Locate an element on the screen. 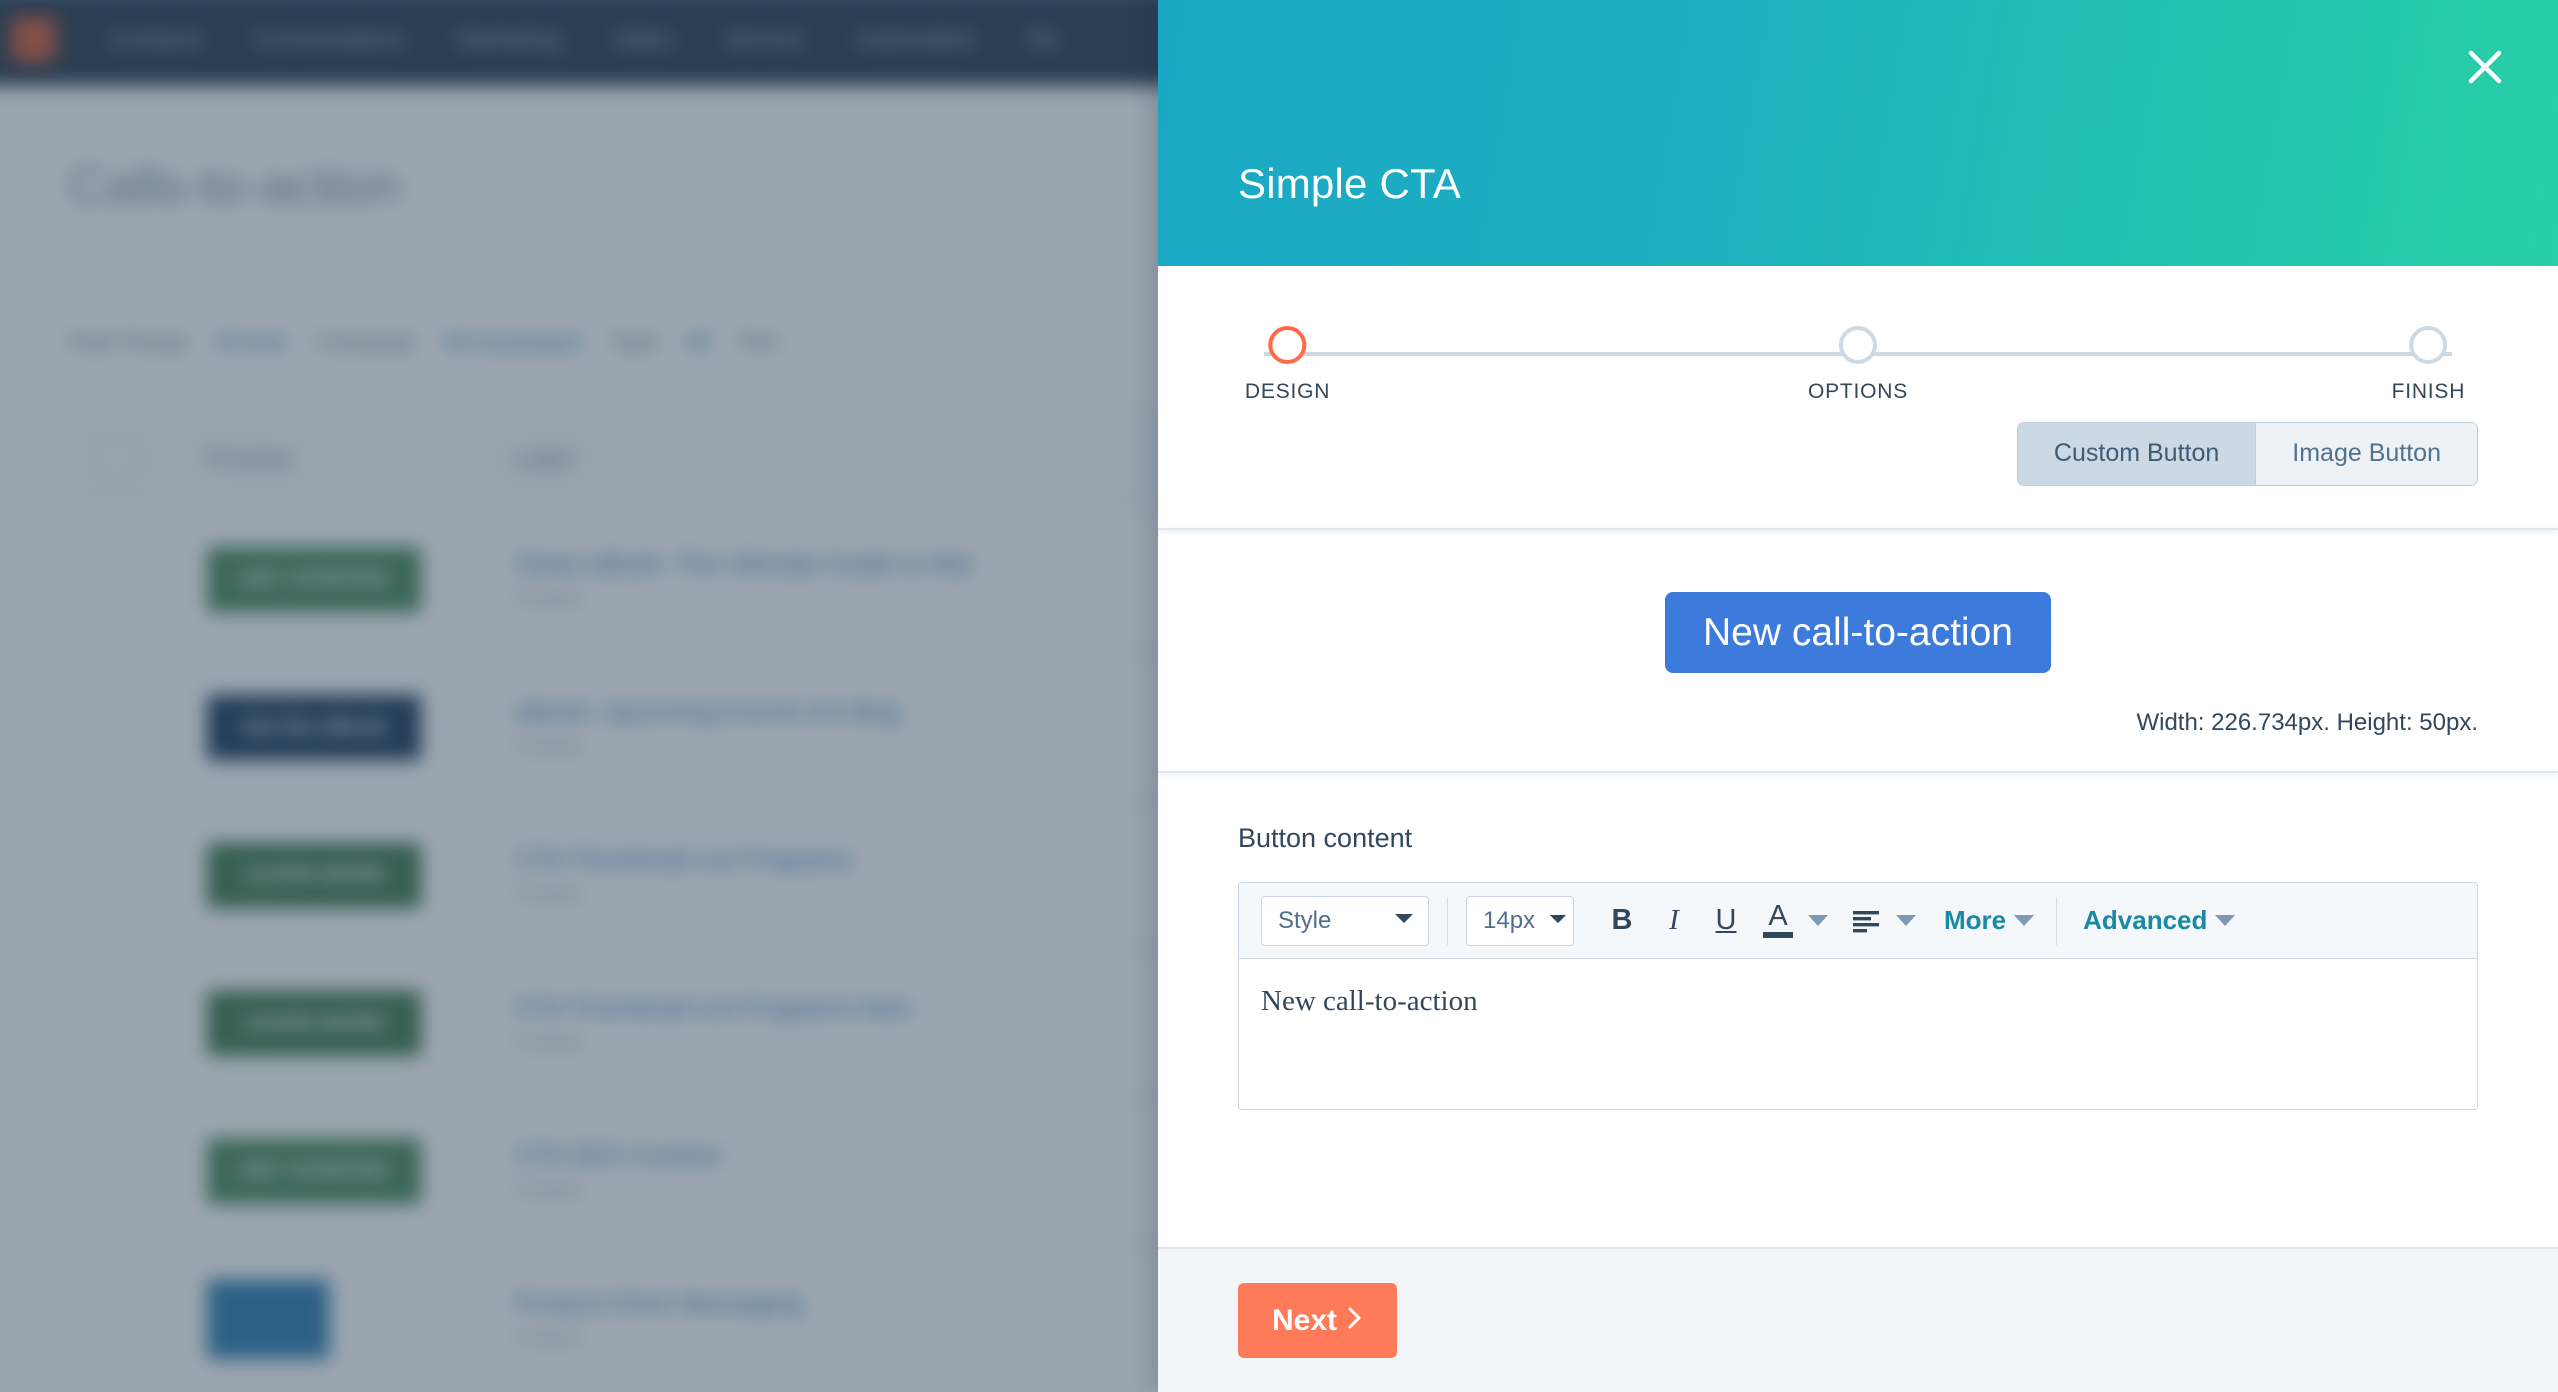 The image size is (2558, 1392). font-size-select-label: 14px is located at coordinates (1509, 920).